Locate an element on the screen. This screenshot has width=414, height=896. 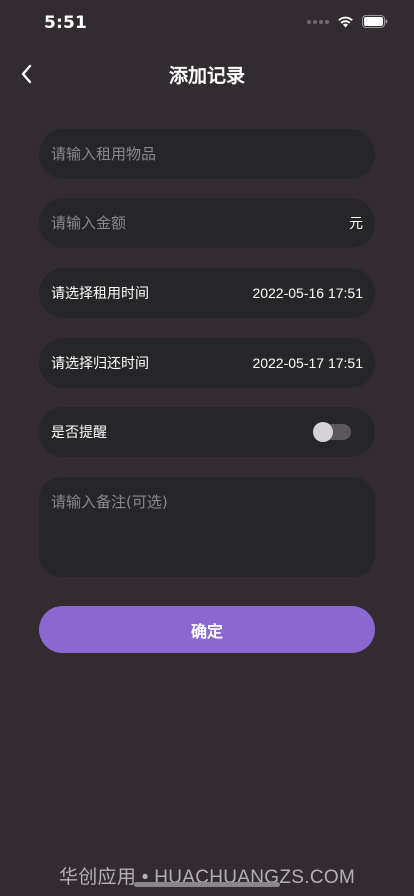
toggle-knob is located at coordinates (323, 432).